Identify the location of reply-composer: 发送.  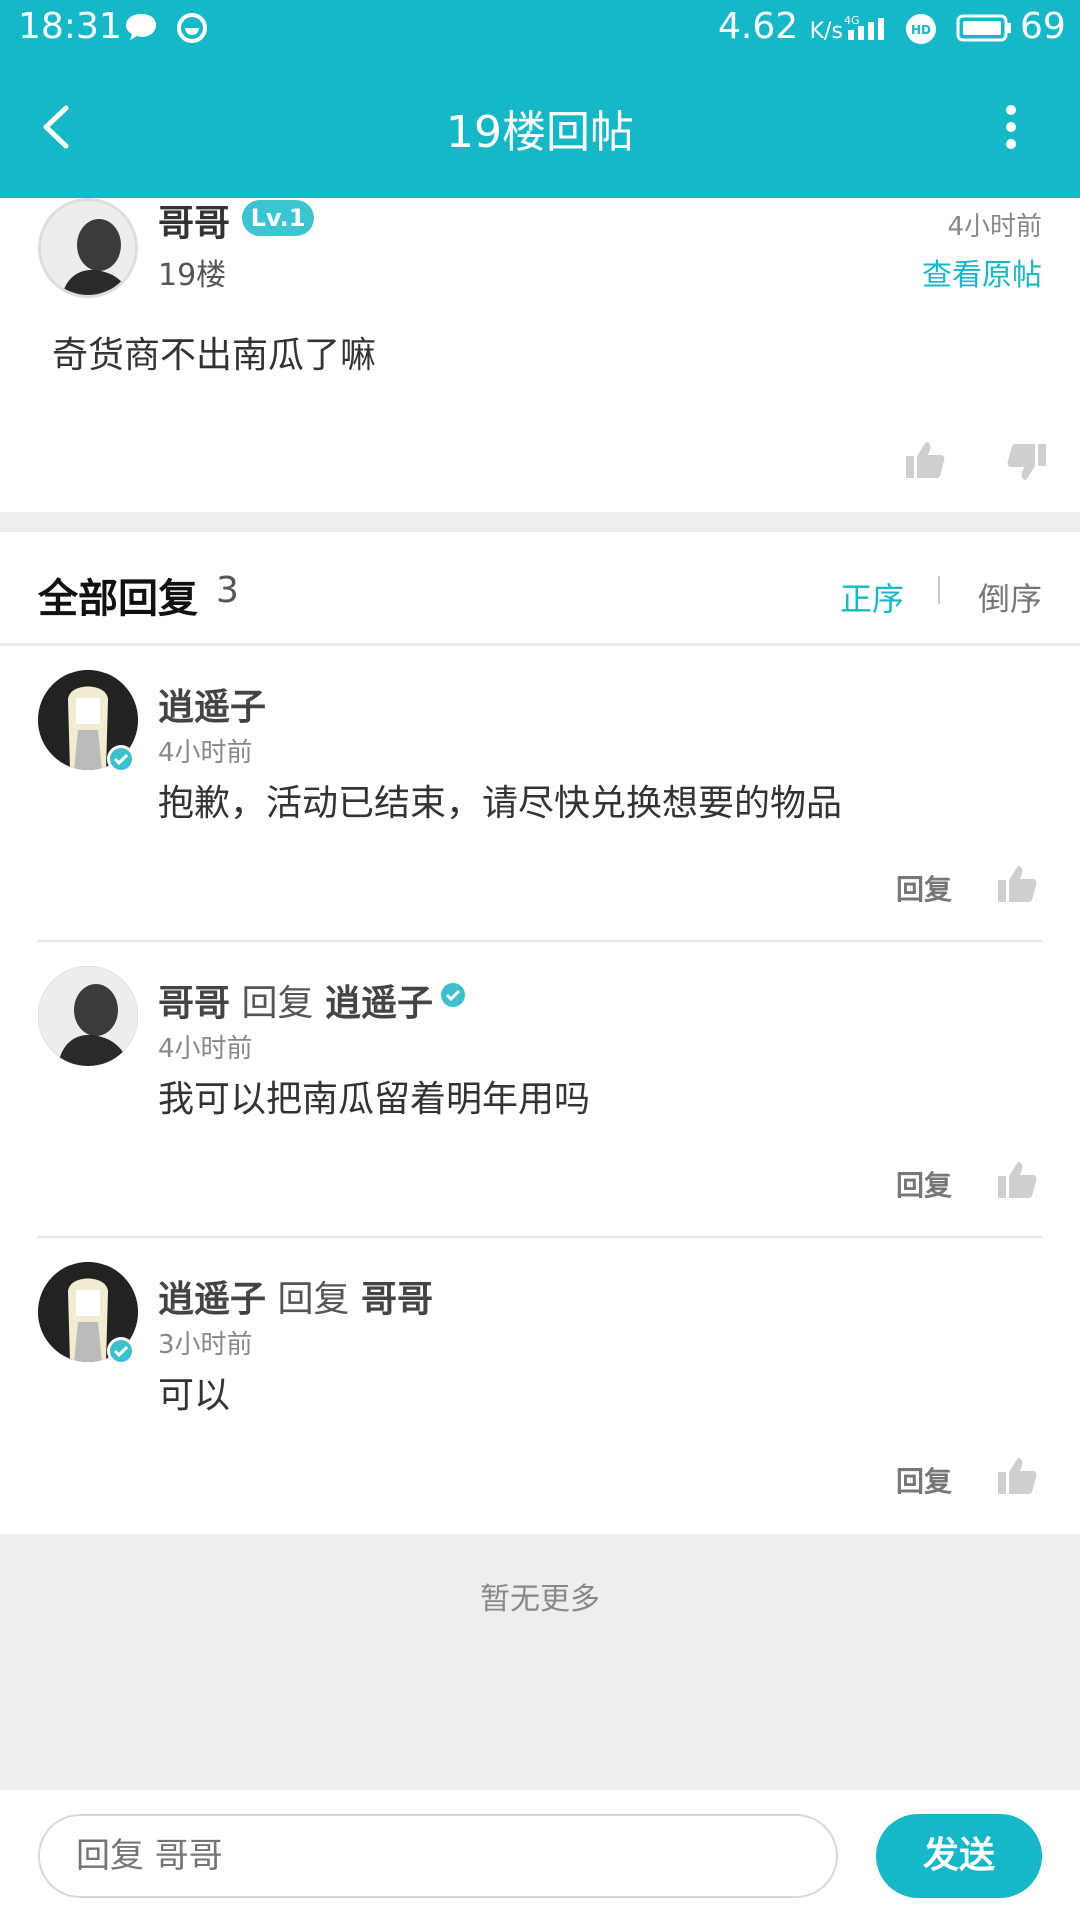
(540, 1855).